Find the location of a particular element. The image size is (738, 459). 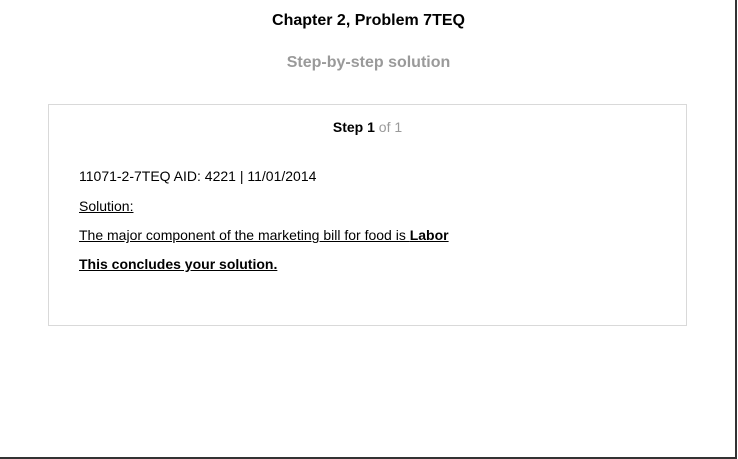

step-label: Step is located at coordinates (348, 127).